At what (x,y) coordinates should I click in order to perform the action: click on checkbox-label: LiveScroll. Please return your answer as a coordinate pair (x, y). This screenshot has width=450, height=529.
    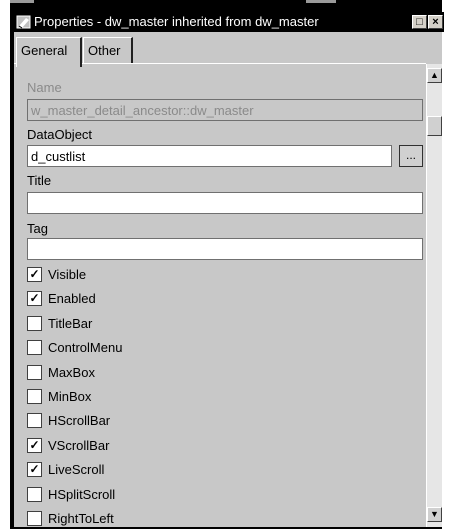
    Looking at the image, I should click on (76, 470).